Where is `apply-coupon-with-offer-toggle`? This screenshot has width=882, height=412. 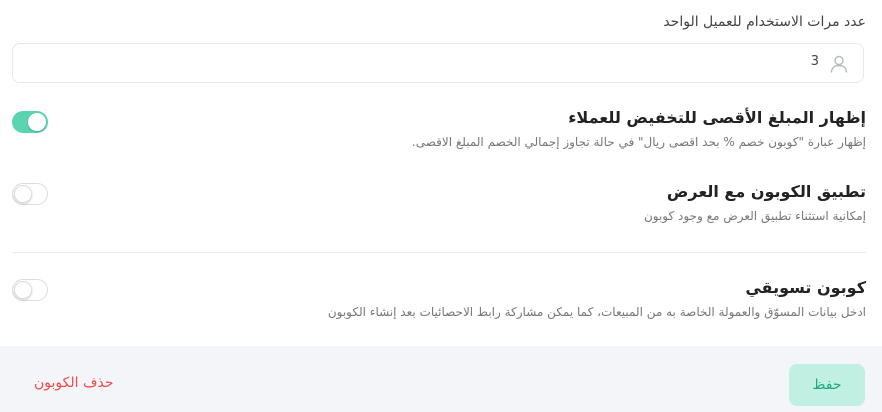
apply-coupon-with-offer-toggle is located at coordinates (30, 194).